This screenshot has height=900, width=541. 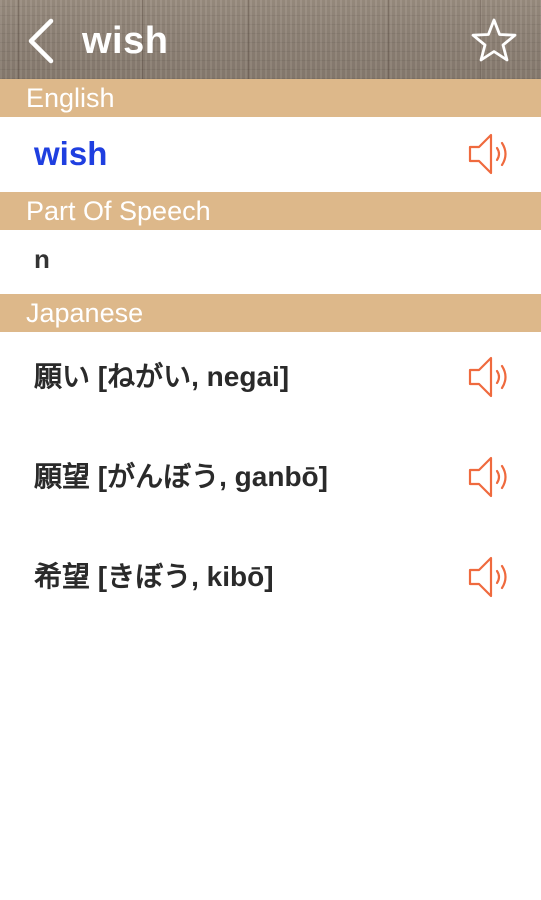 What do you see at coordinates (125, 41) in the screenshot?
I see `page-title: wish` at bounding box center [125, 41].